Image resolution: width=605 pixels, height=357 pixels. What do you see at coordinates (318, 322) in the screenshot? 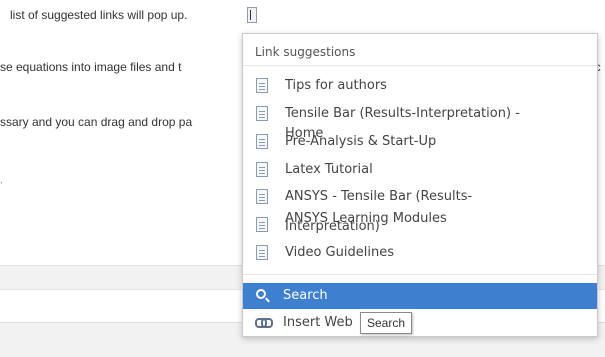
I see `insert-web-label: Insert Web` at bounding box center [318, 322].